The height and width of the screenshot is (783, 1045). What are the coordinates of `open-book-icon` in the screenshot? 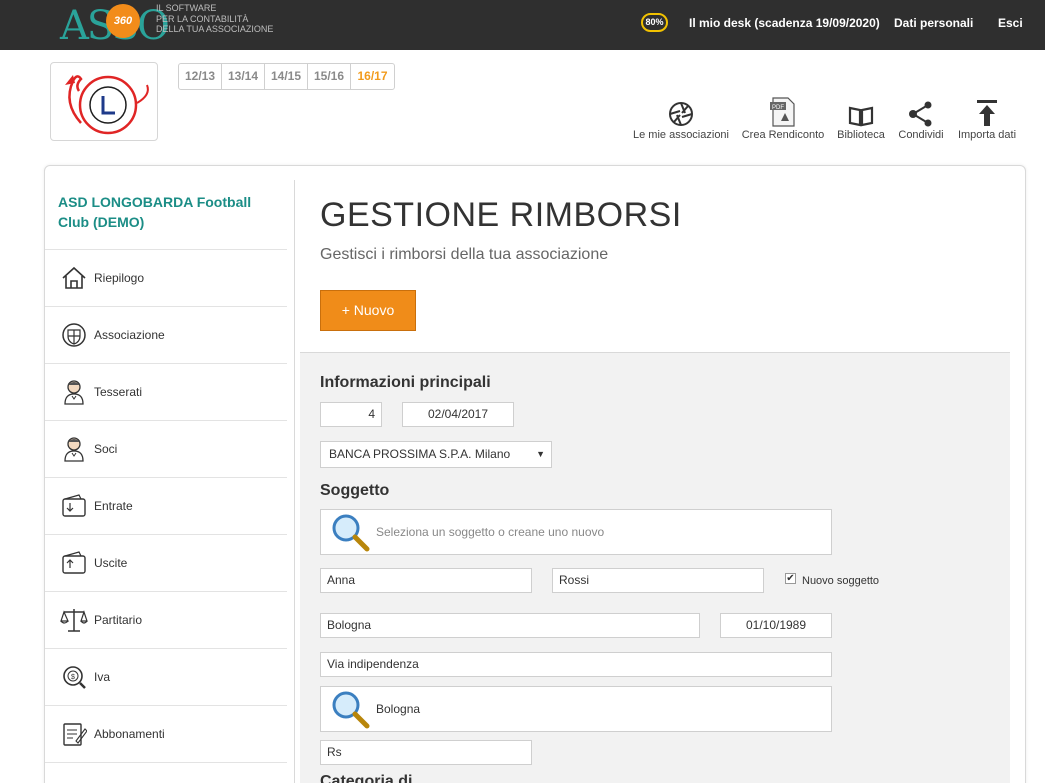 It's located at (861, 116).